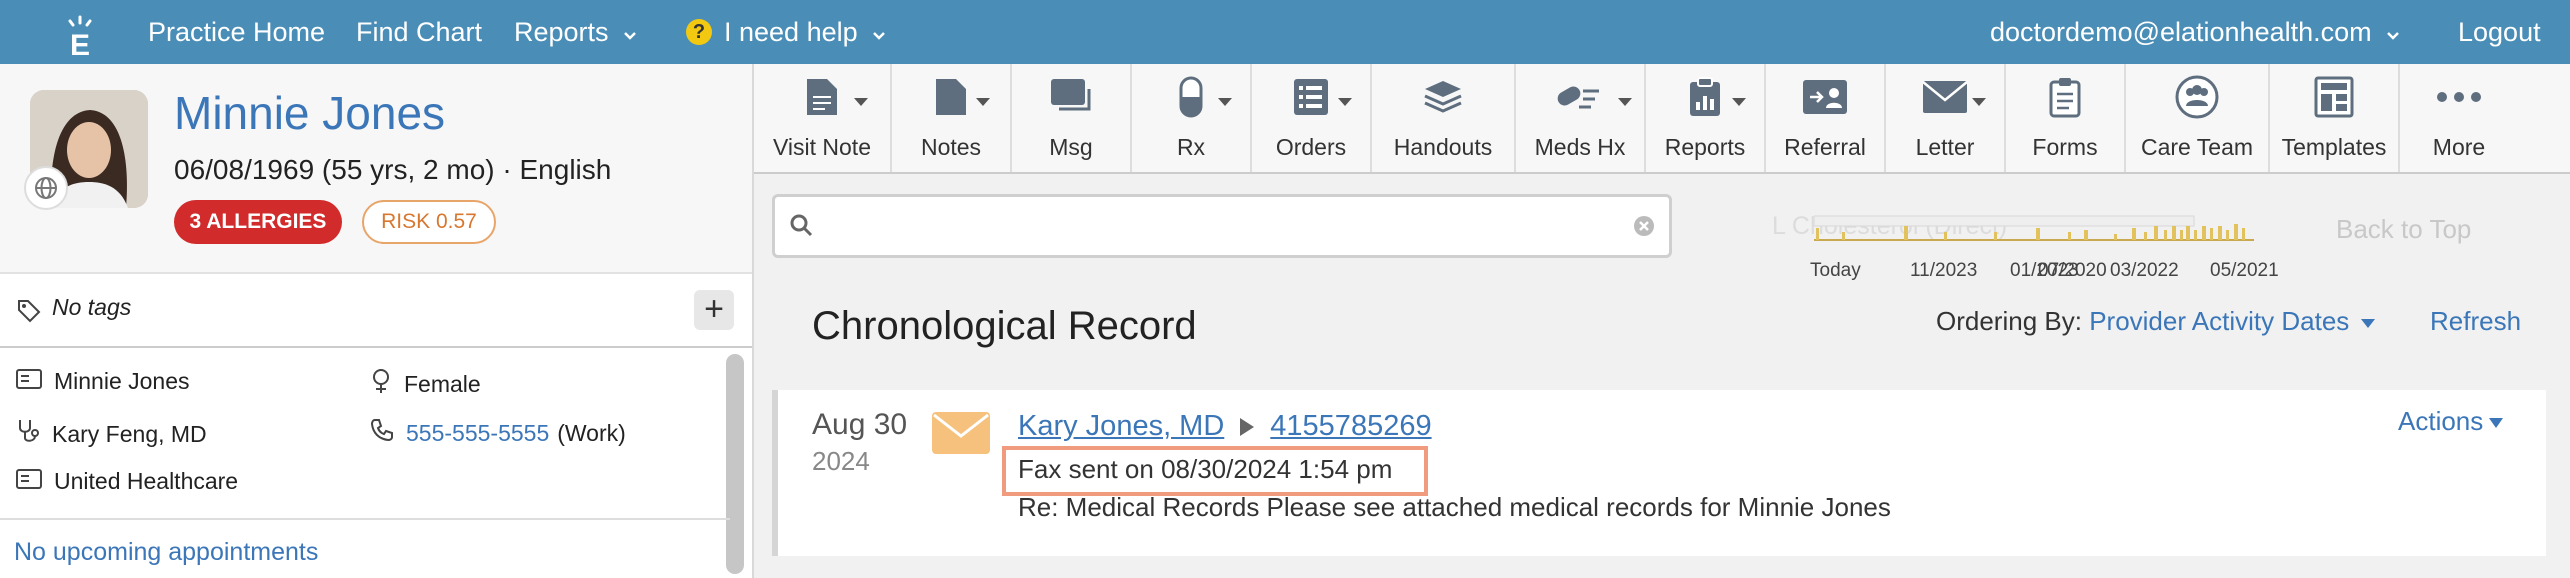 This screenshot has width=2570, height=578. What do you see at coordinates (1580, 99) in the screenshot?
I see `meds-icon` at bounding box center [1580, 99].